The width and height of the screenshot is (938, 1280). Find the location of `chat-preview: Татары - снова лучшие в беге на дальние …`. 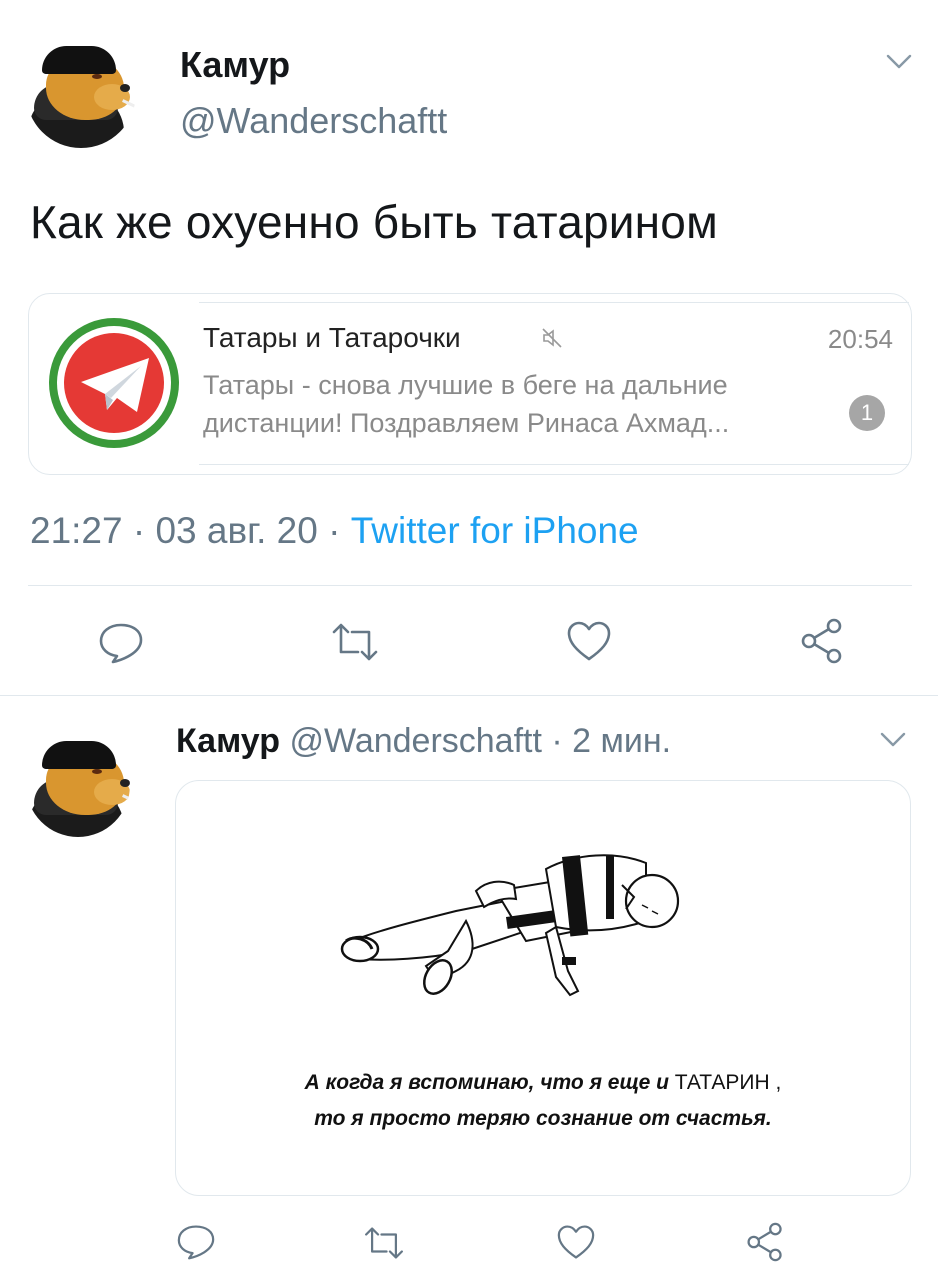

chat-preview: Татары - снова лучшие в беге на дальние … is located at coordinates (466, 404).